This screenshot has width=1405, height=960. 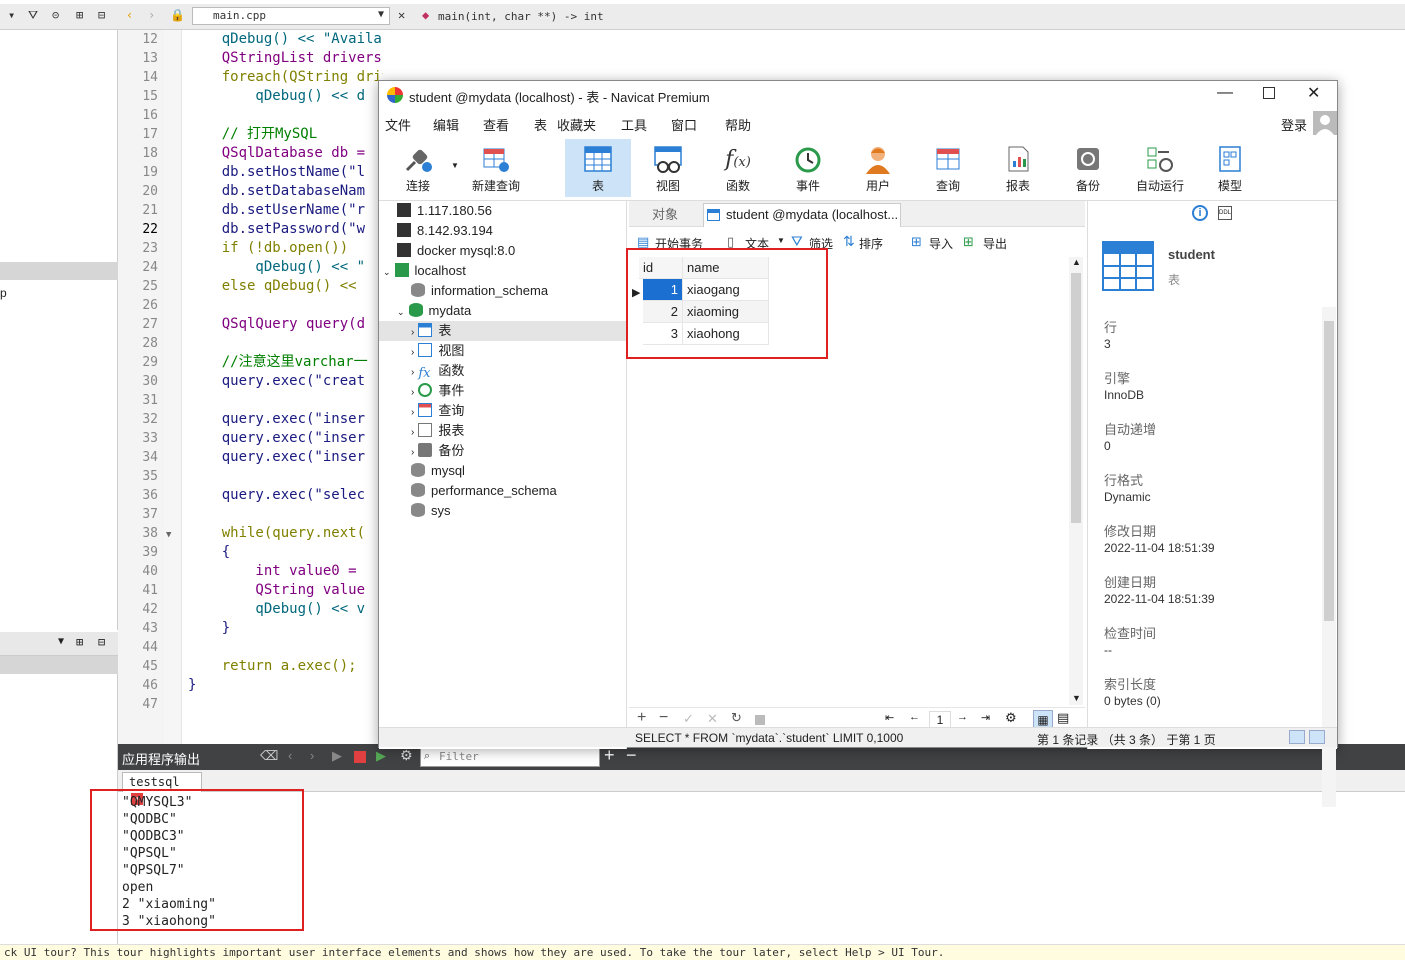 What do you see at coordinates (437, 351) in the screenshot?
I see `tree-item-views: › 视图` at bounding box center [437, 351].